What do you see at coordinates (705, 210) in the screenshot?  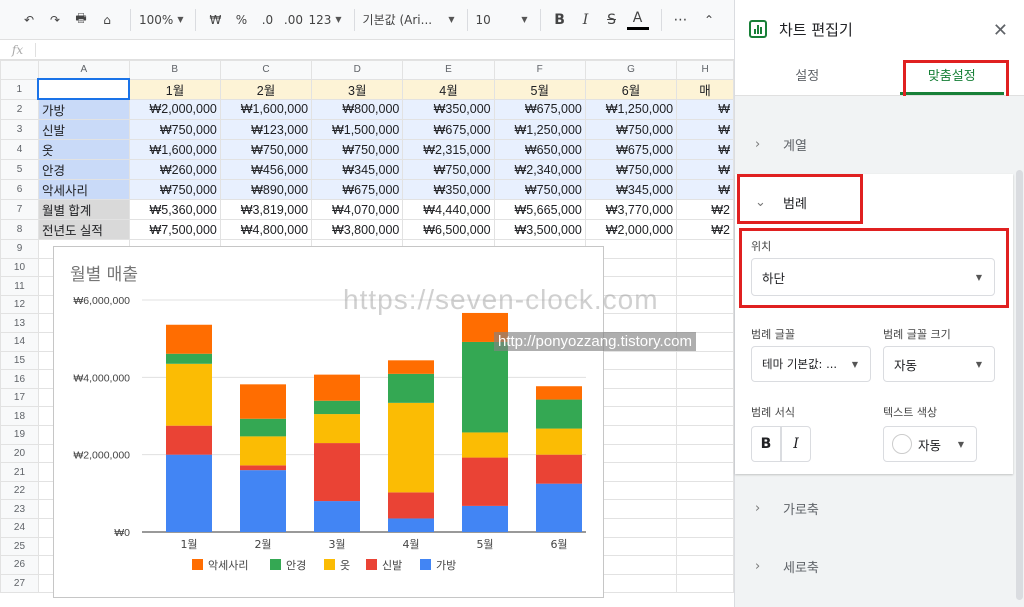 I see `cell: ₩2` at bounding box center [705, 210].